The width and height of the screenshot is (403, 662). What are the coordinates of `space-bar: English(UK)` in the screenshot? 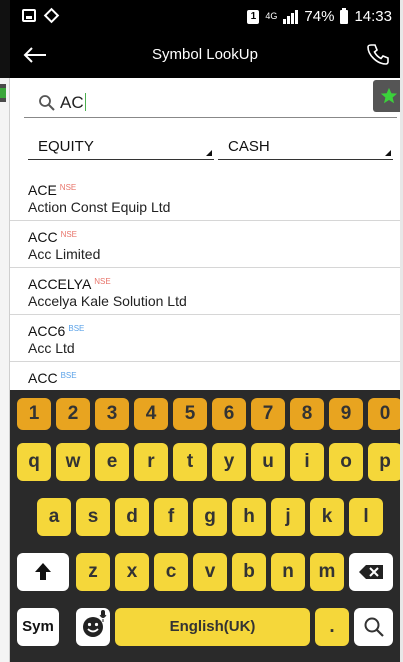 It's located at (212, 627).